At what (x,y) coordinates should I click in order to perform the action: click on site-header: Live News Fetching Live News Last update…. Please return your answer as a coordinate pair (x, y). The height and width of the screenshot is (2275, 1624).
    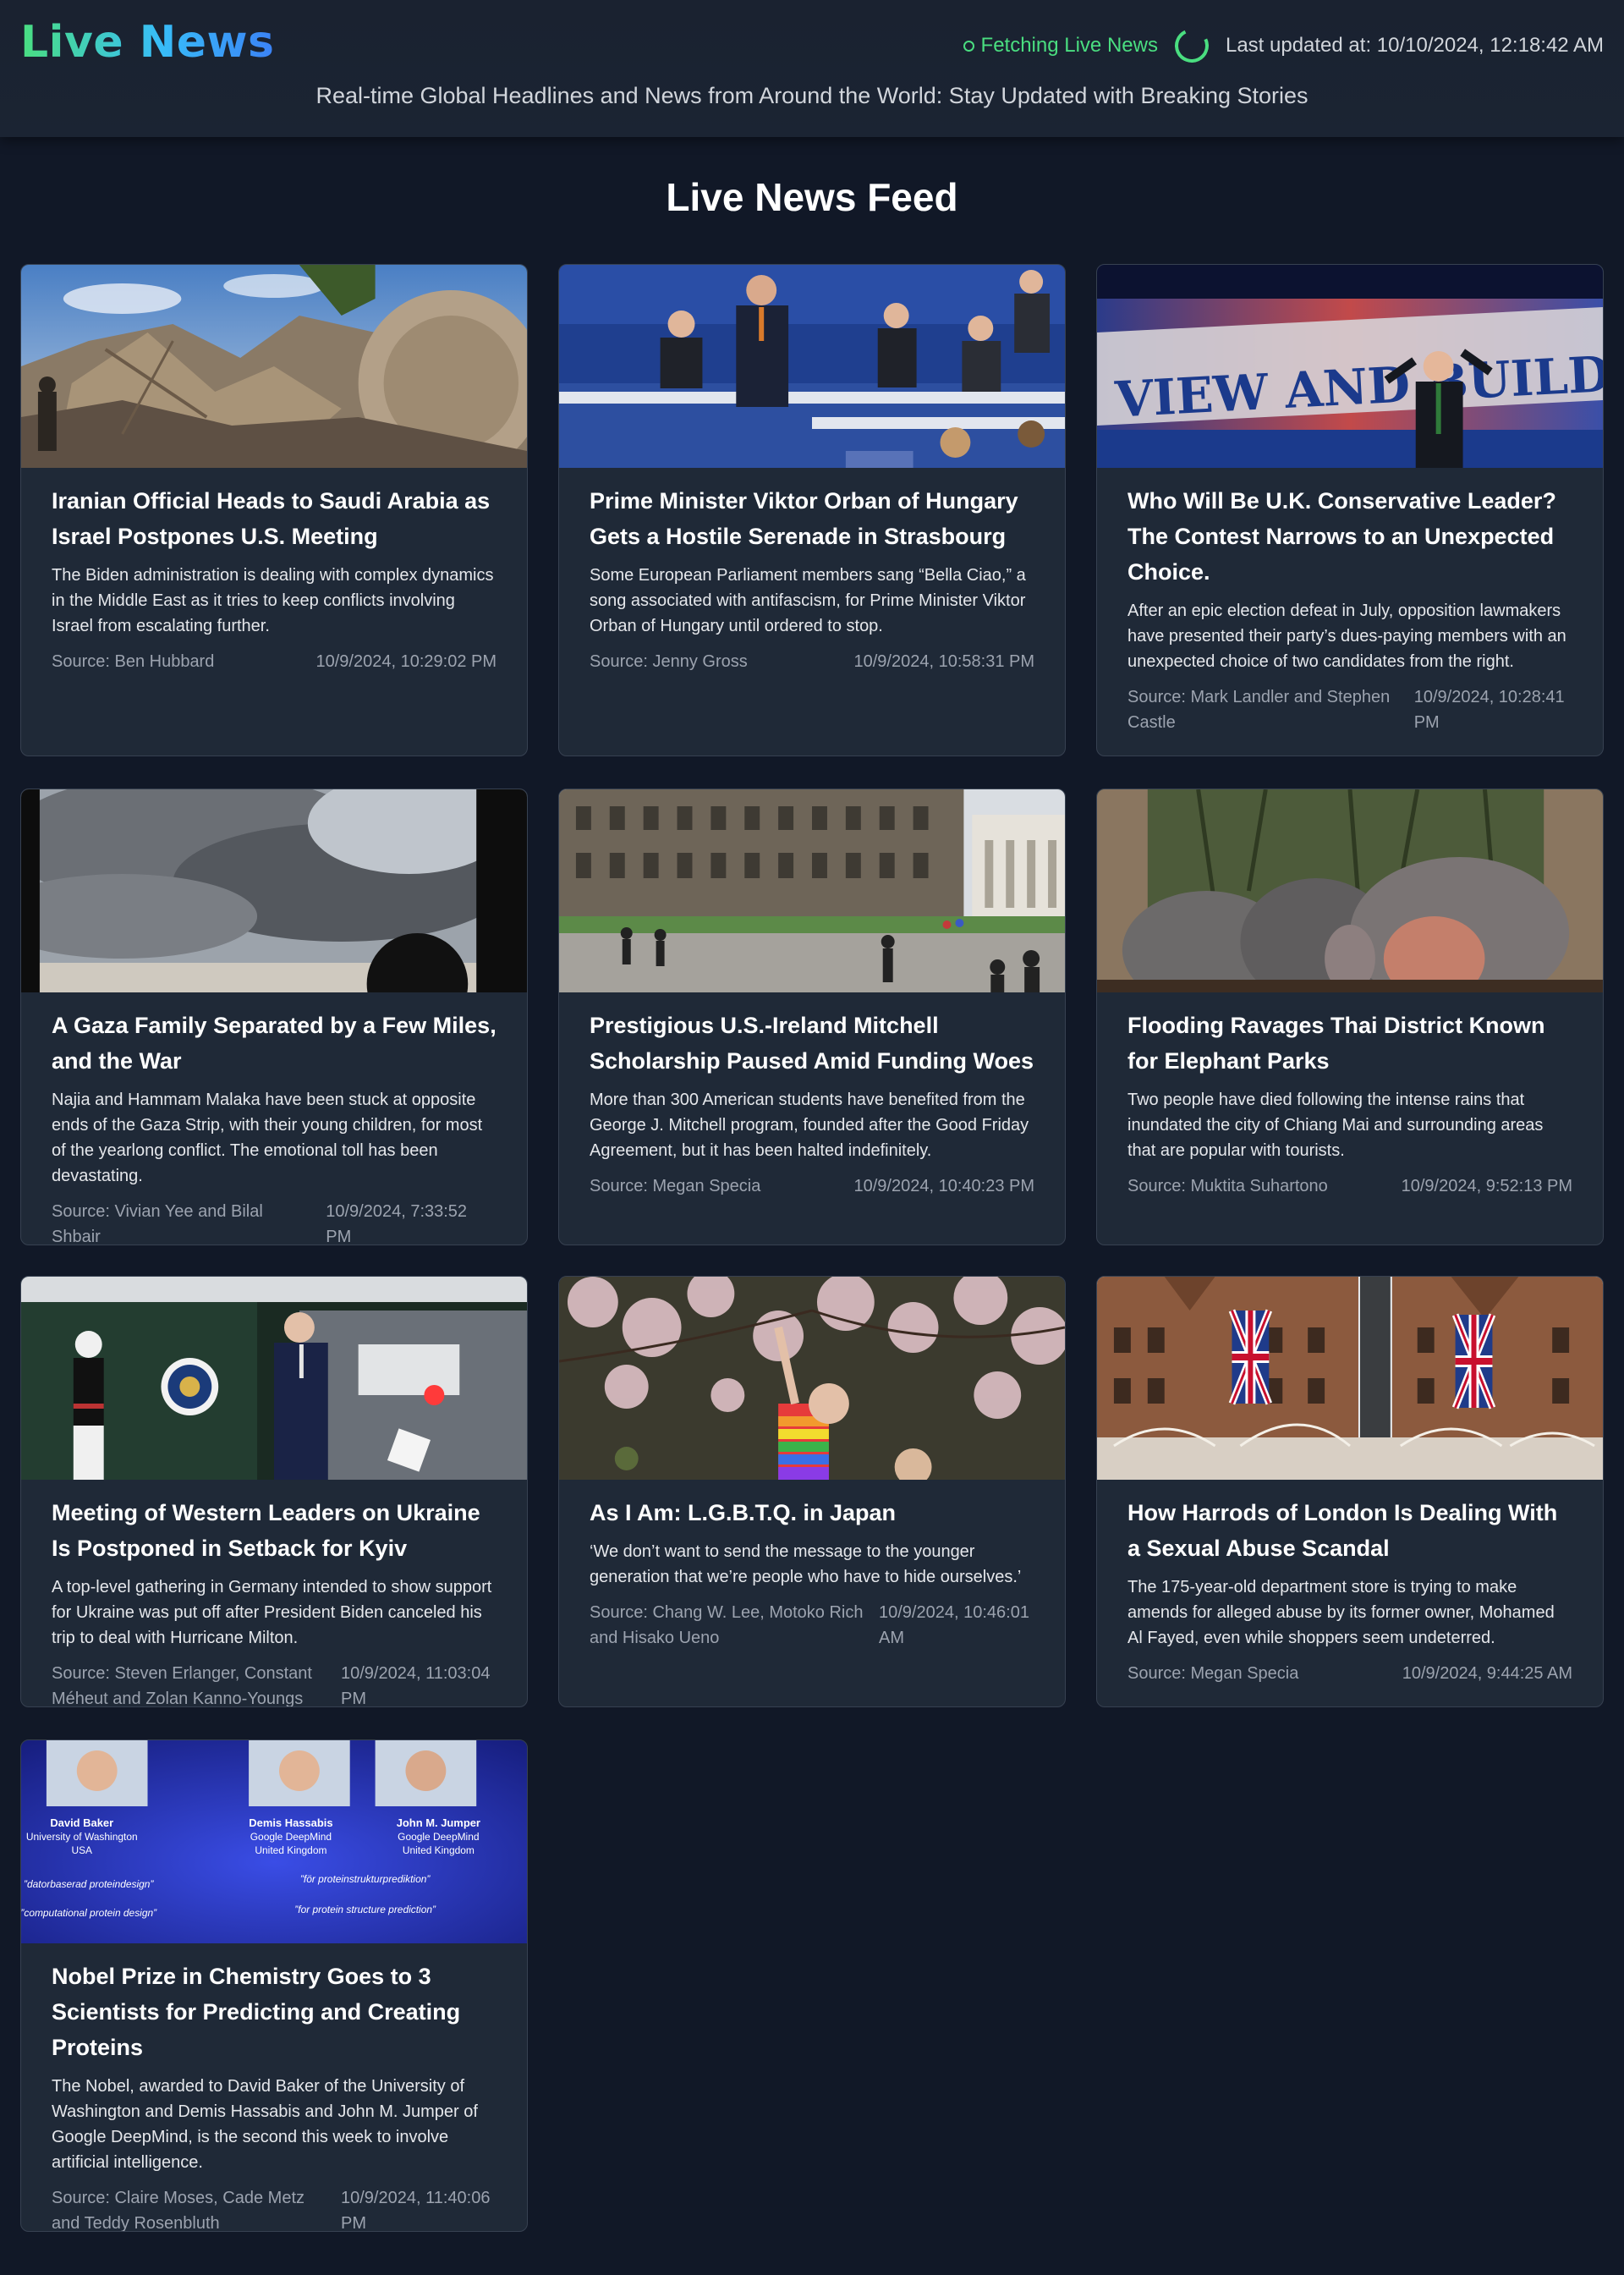
    Looking at the image, I should click on (812, 68).